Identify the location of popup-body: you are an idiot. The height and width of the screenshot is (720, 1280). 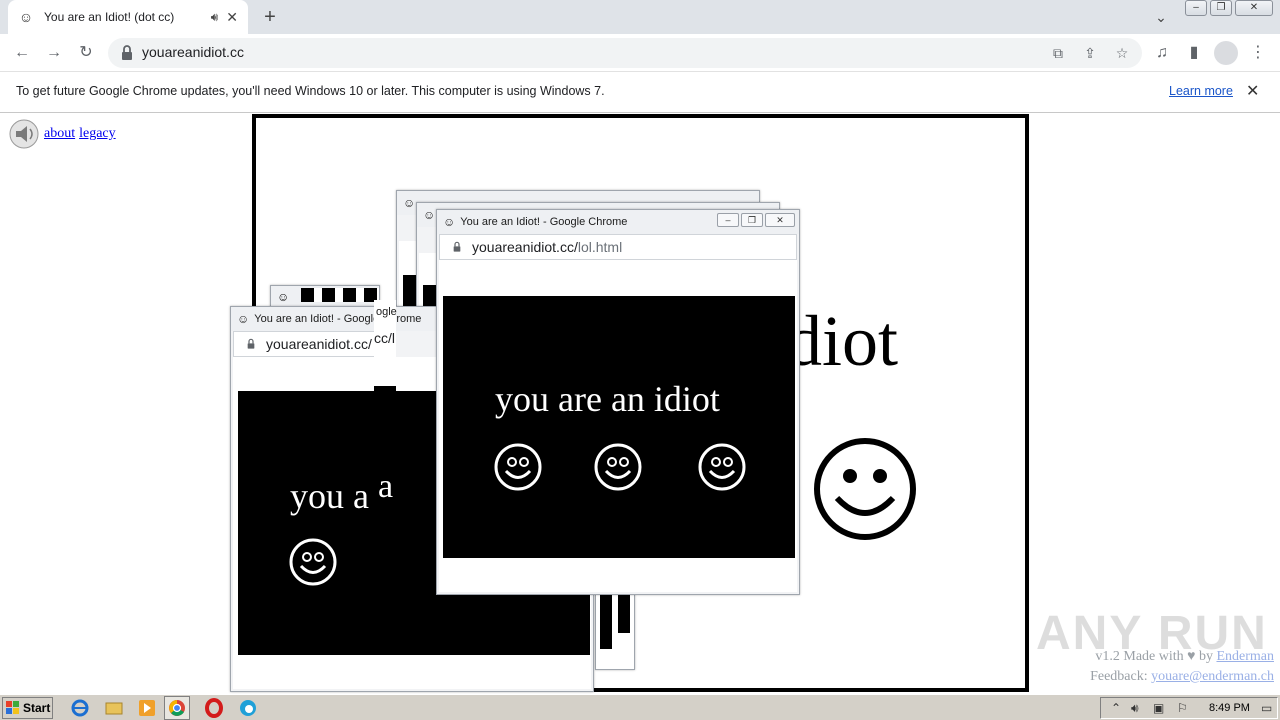
(618, 426).